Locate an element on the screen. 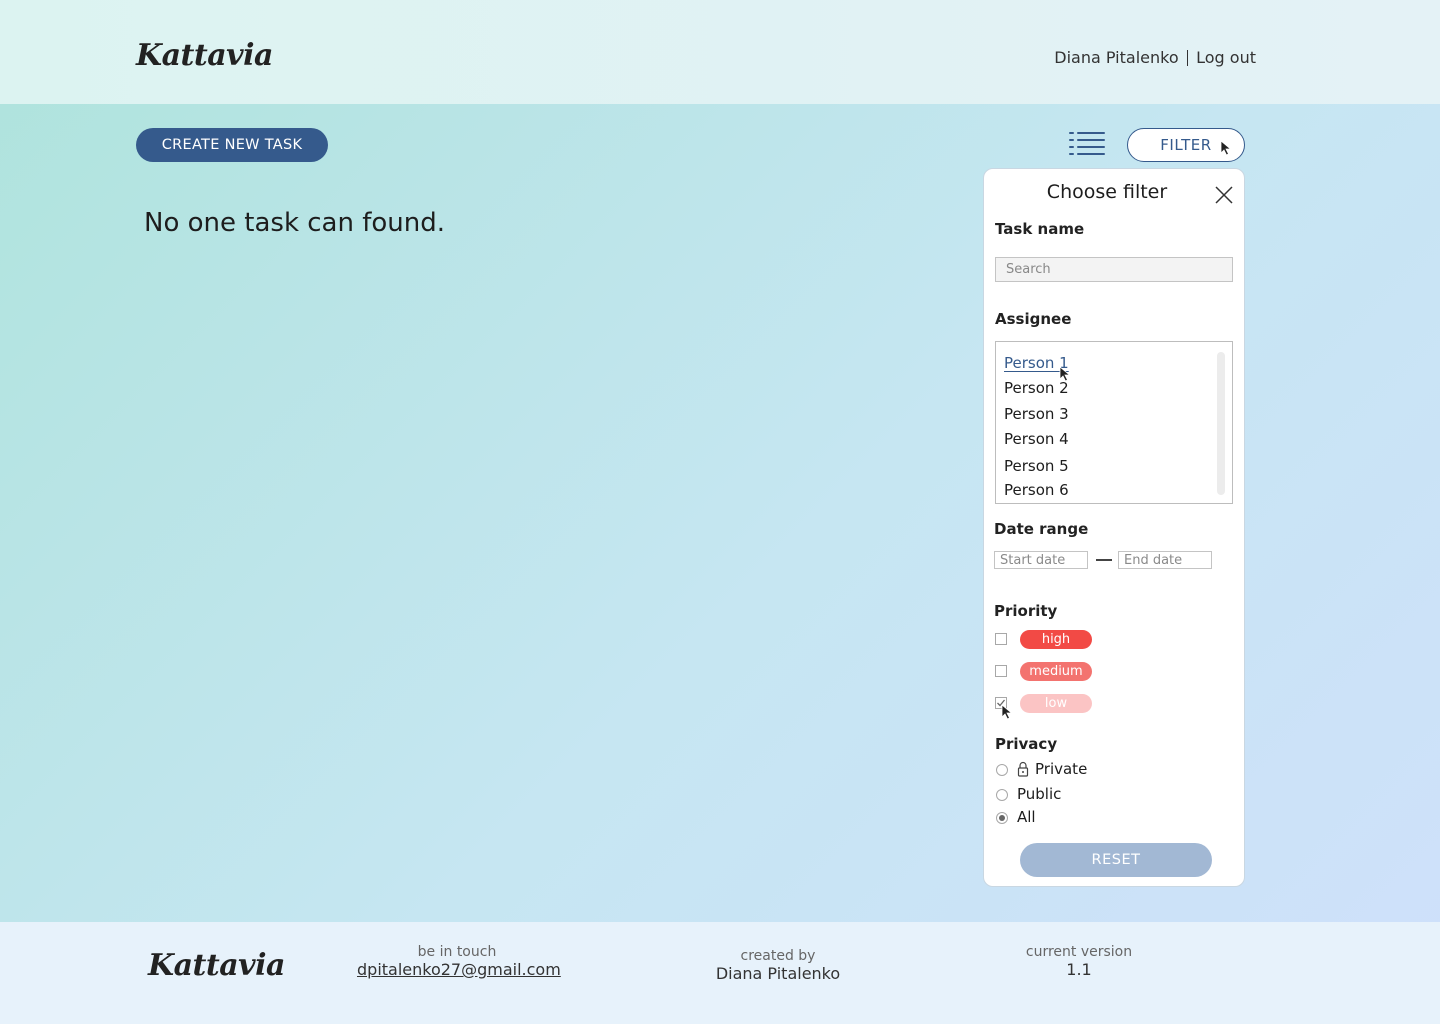 This screenshot has height=1024, width=1440. logout-link: Log out is located at coordinates (1226, 57).